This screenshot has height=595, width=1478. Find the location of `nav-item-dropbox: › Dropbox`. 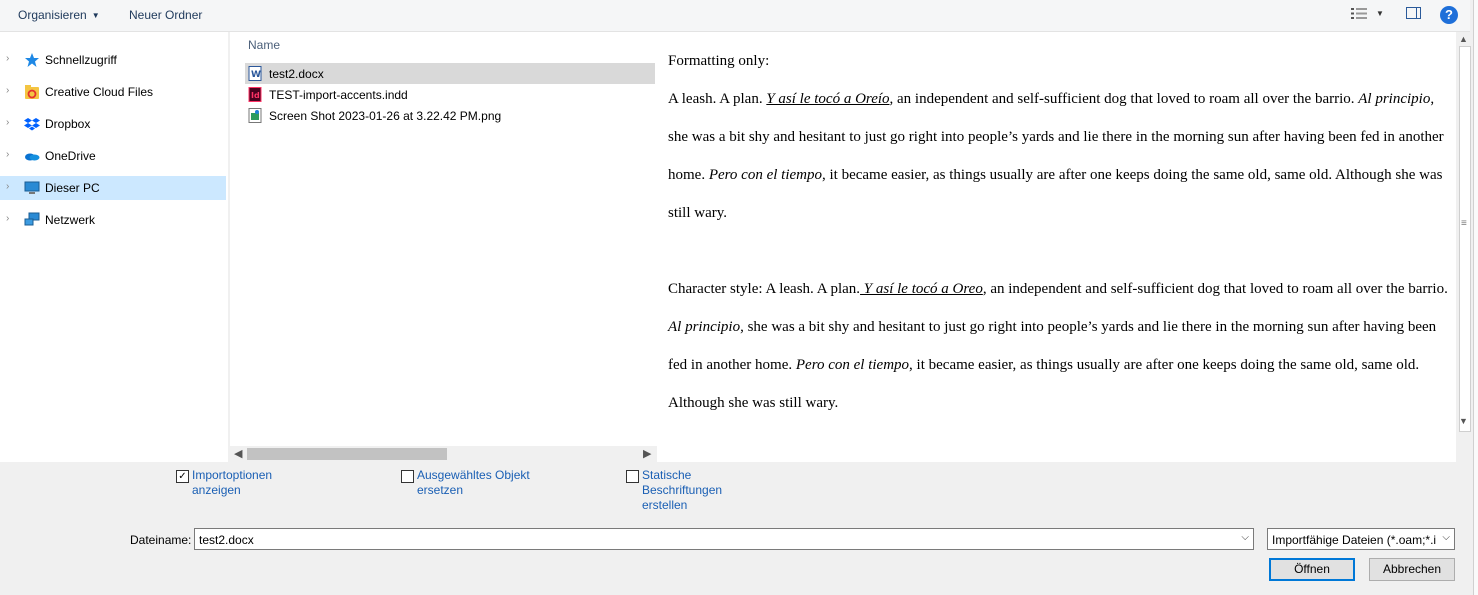

nav-item-dropbox: › Dropbox is located at coordinates (113, 124).